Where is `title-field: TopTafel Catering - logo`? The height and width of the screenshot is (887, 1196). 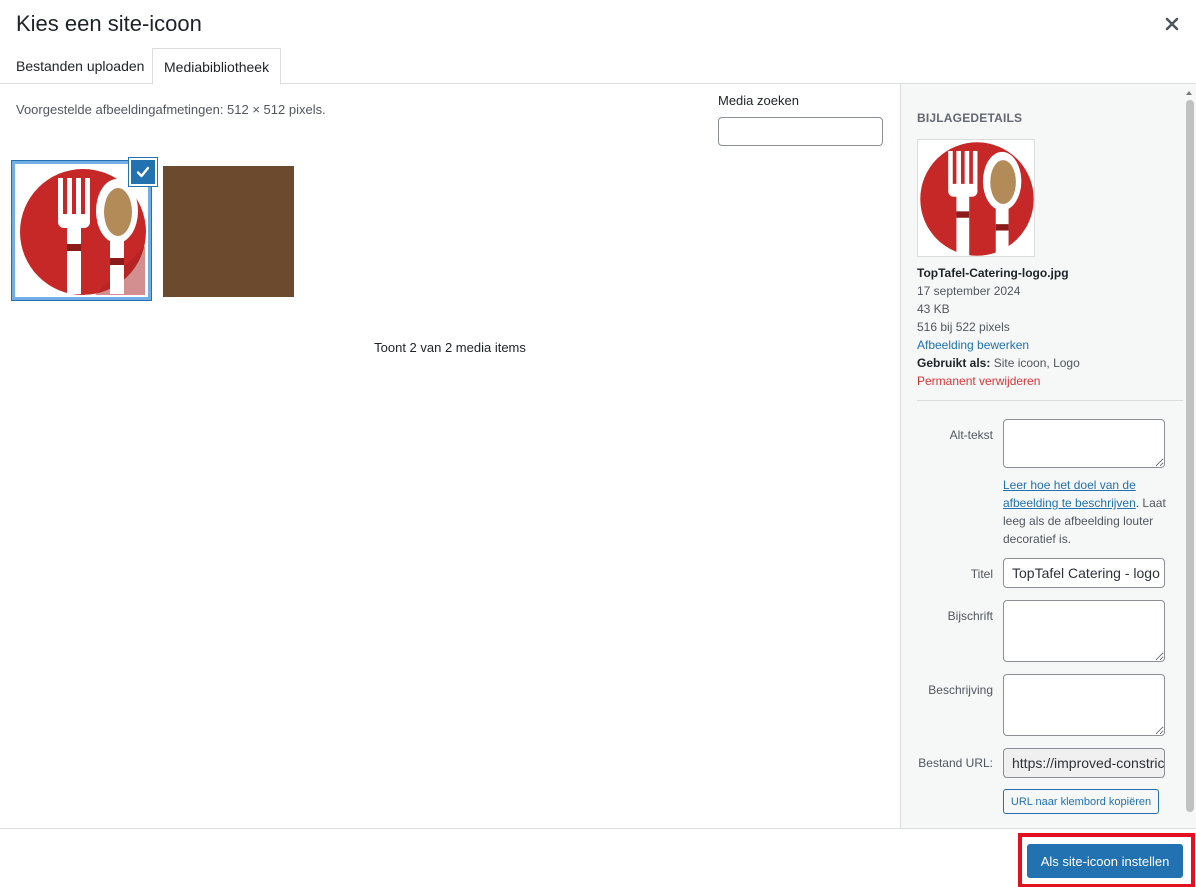
title-field: TopTafel Catering - logo is located at coordinates (1084, 573).